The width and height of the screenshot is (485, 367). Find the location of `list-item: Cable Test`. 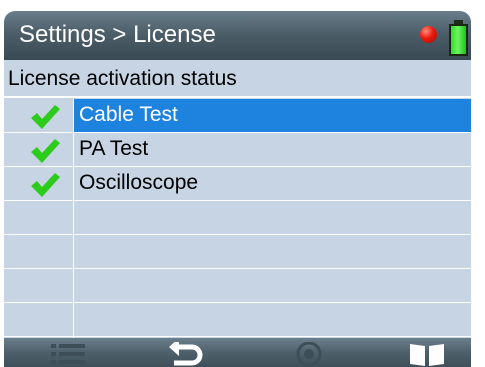

list-item: Cable Test is located at coordinates (237, 116).